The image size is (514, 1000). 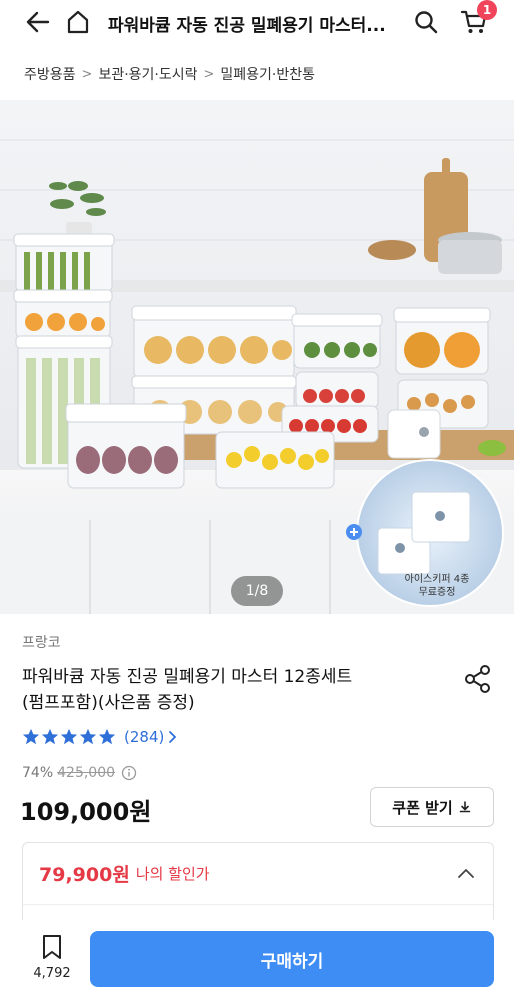 What do you see at coordinates (222, 690) in the screenshot?
I see `product-name: 파워바큠 자동 진공 밀폐용기 마스터 12종세트 (펌프포함)(사은품 증정)` at bounding box center [222, 690].